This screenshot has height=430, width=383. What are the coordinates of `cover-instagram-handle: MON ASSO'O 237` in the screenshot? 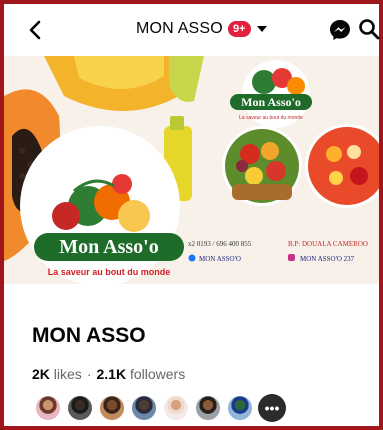 It's located at (327, 259).